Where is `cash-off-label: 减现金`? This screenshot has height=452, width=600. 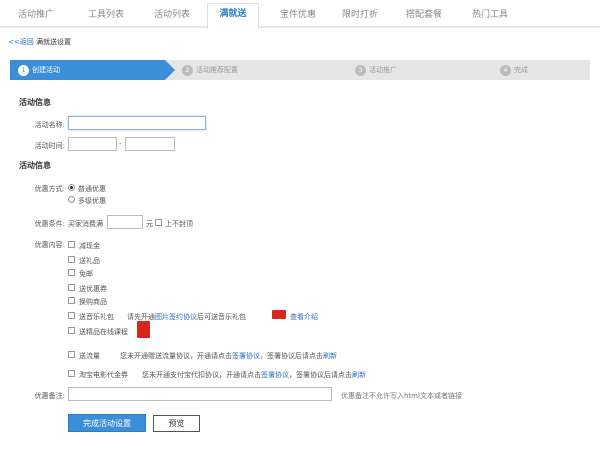
cash-off-label: 减现金 is located at coordinates (89, 246).